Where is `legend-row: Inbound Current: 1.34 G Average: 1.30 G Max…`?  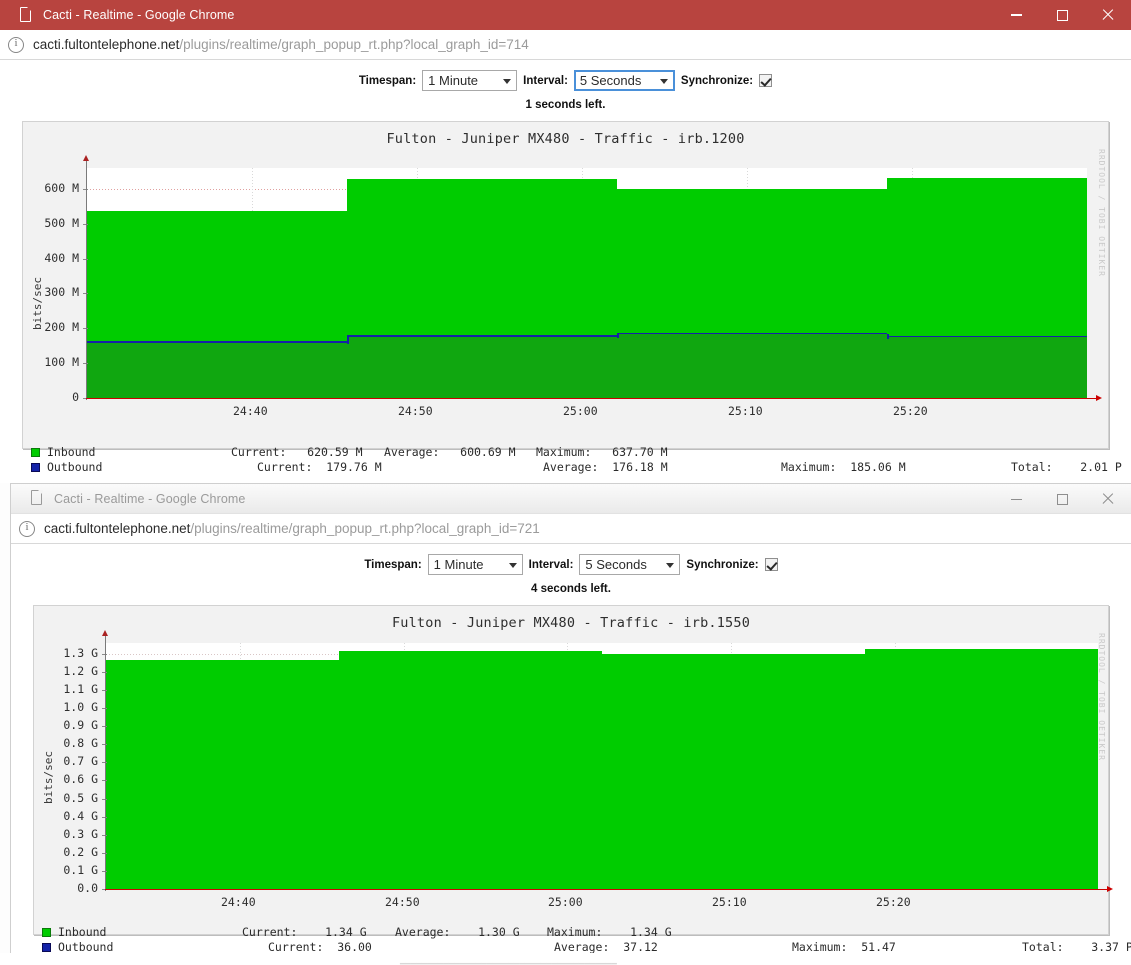 legend-row: Inbound Current: 1.34 G Average: 1.30 G Max… is located at coordinates (575, 932).